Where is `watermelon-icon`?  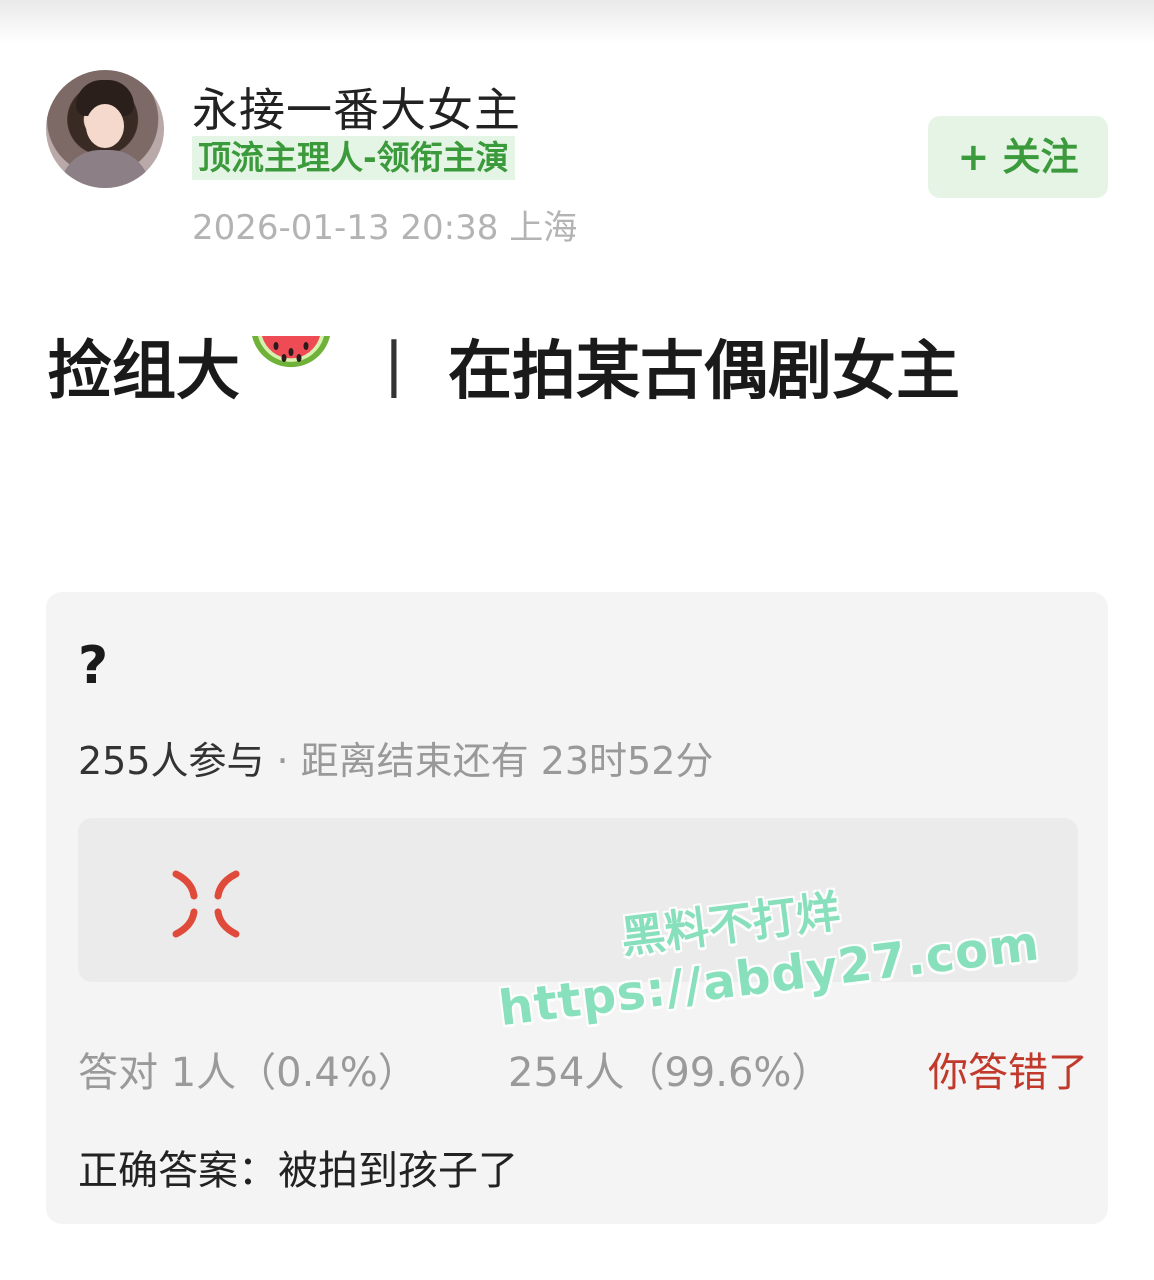
watermelon-icon is located at coordinates (291, 375).